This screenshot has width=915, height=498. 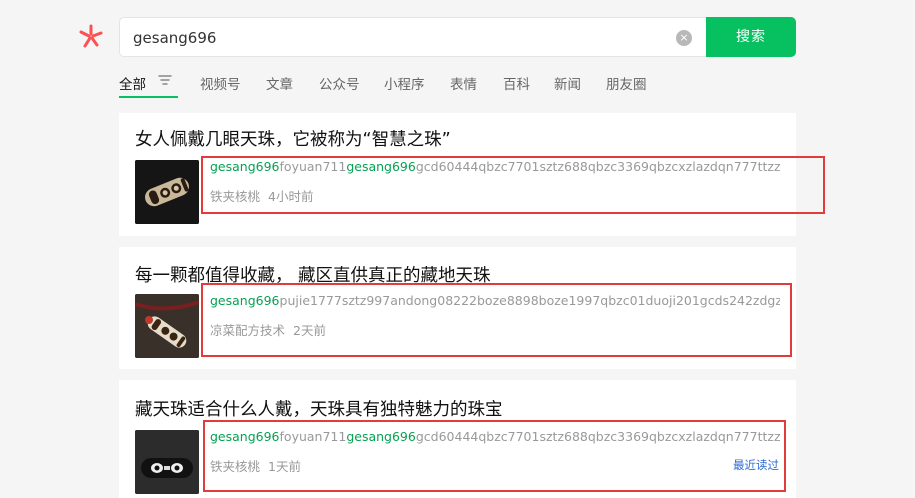 What do you see at coordinates (684, 38) in the screenshot?
I see `clear-icon: ×` at bounding box center [684, 38].